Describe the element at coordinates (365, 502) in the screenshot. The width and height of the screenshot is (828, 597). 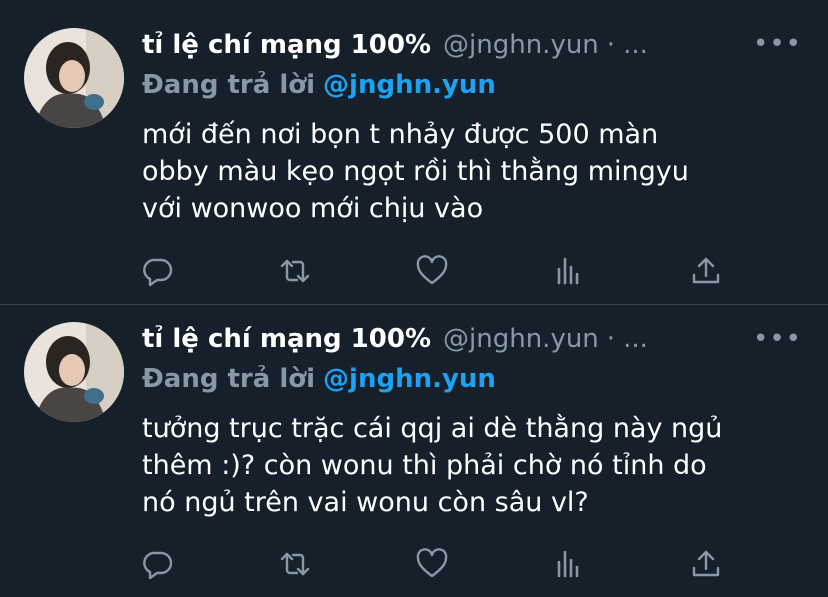
I see `tweet-text-line: nó ngủ trên vai wonu còn sâu vl?` at that location.